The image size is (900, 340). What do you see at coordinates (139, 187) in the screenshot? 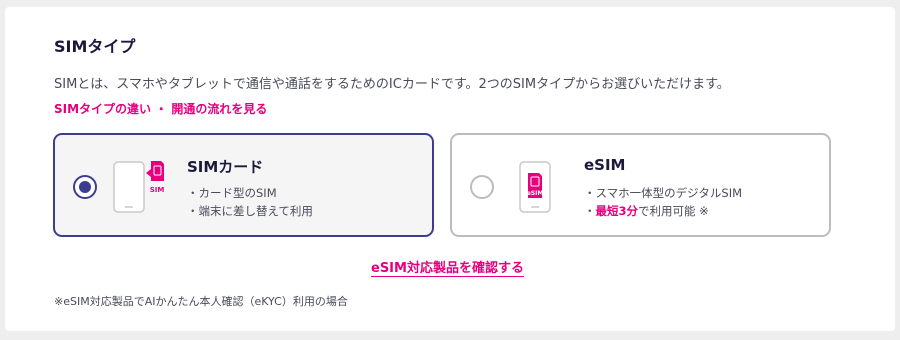
I see `sim-card-phone-icon: SIM` at bounding box center [139, 187].